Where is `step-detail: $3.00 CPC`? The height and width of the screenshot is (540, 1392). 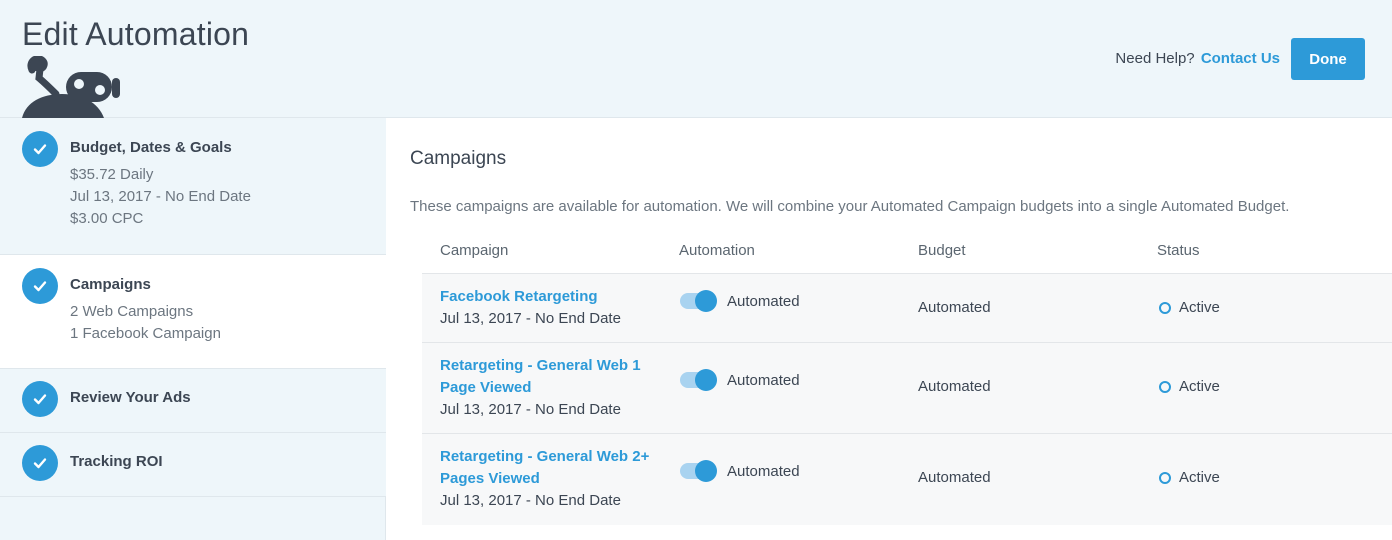
step-detail: $3.00 CPC is located at coordinates (107, 218).